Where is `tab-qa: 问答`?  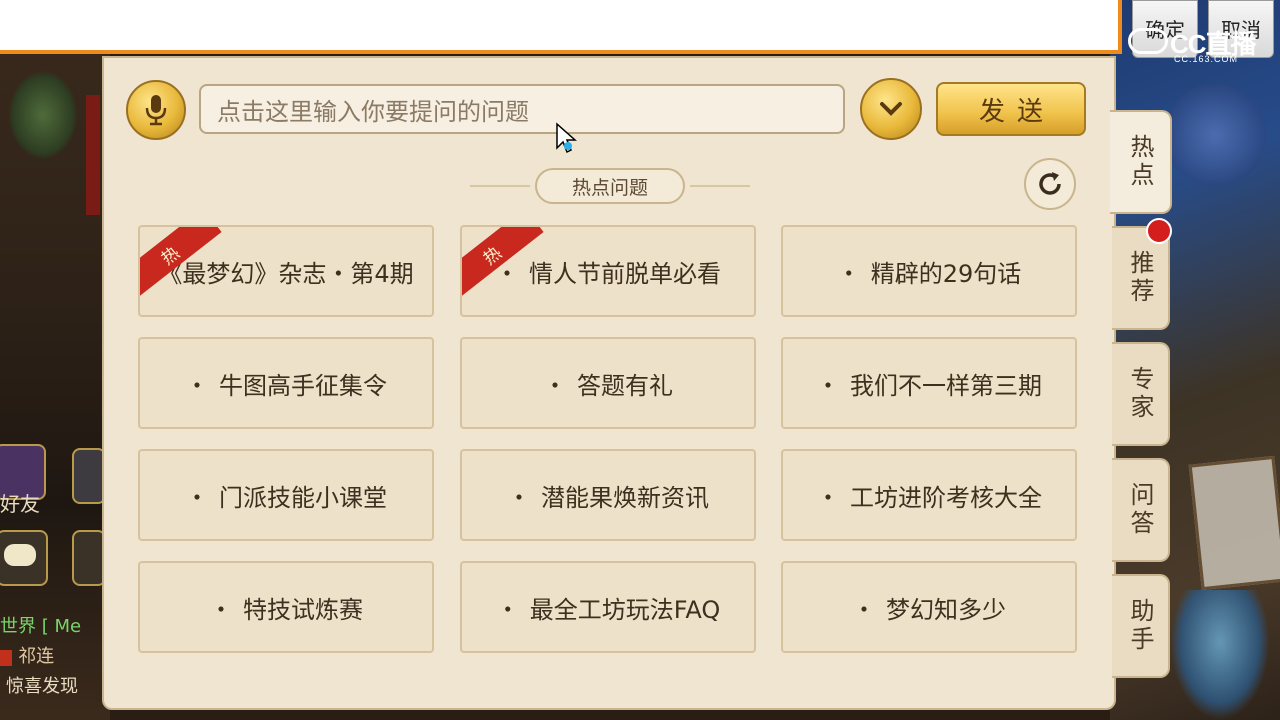 tab-qa: 问答 is located at coordinates (1141, 510).